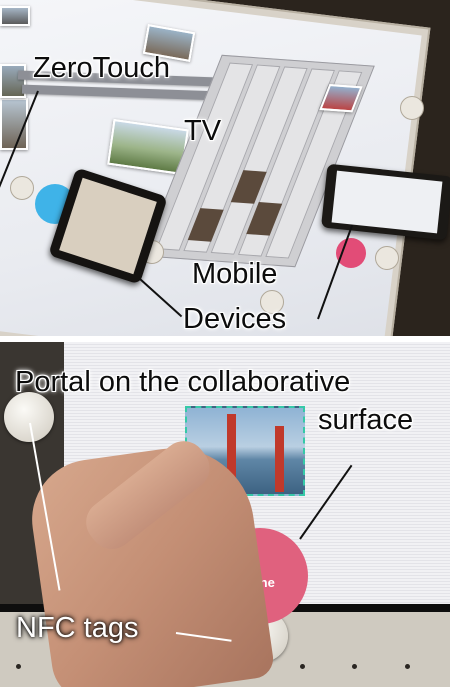 The image size is (450, 687). I want to click on tablet-screen, so click(108, 226).